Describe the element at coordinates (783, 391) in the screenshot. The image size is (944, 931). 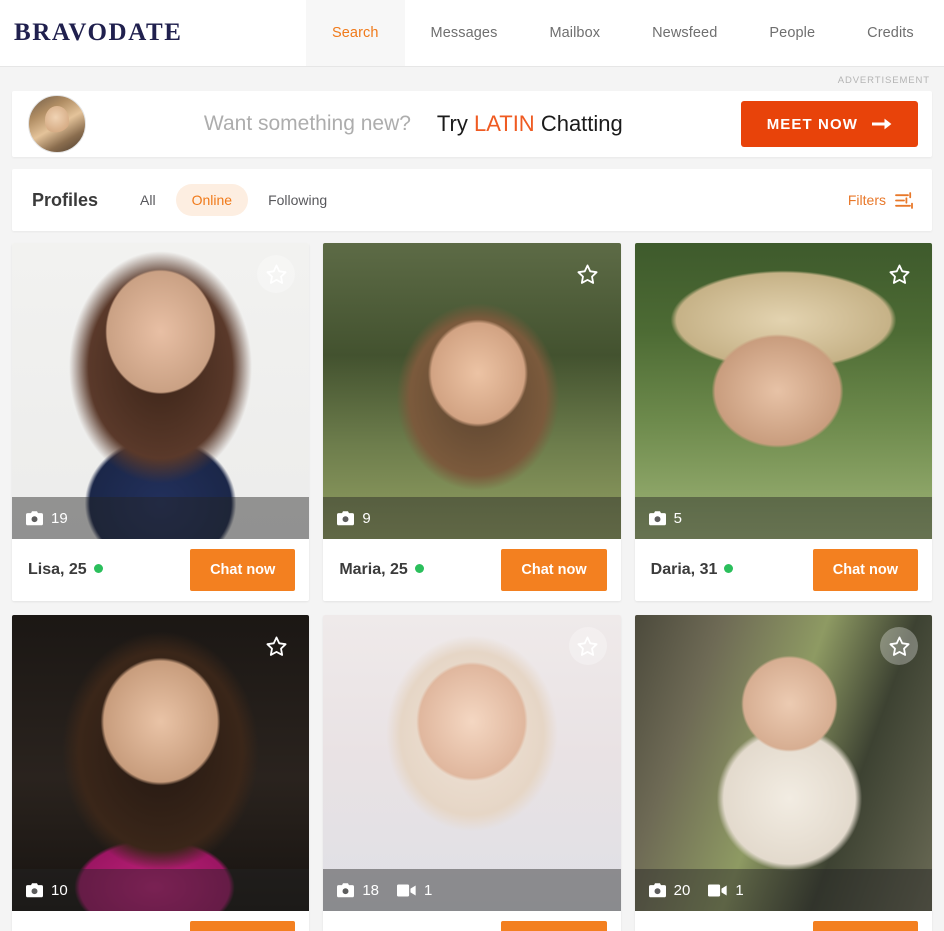
I see `profile-photo: 5` at that location.